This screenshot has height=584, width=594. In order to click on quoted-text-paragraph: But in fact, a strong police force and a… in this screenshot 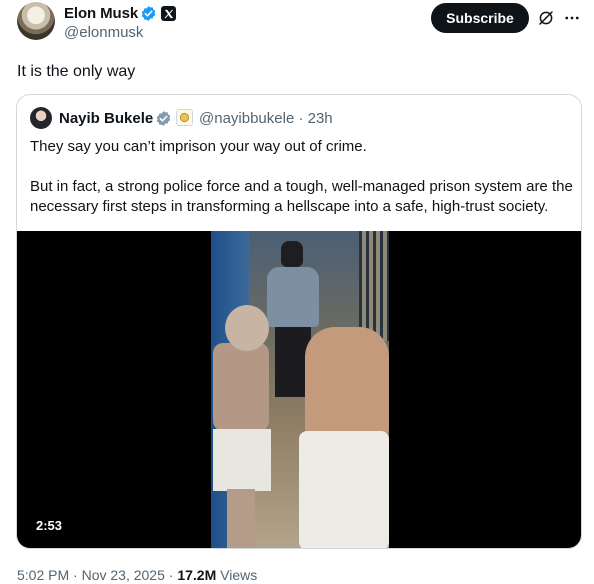, I will do `click(301, 196)`.